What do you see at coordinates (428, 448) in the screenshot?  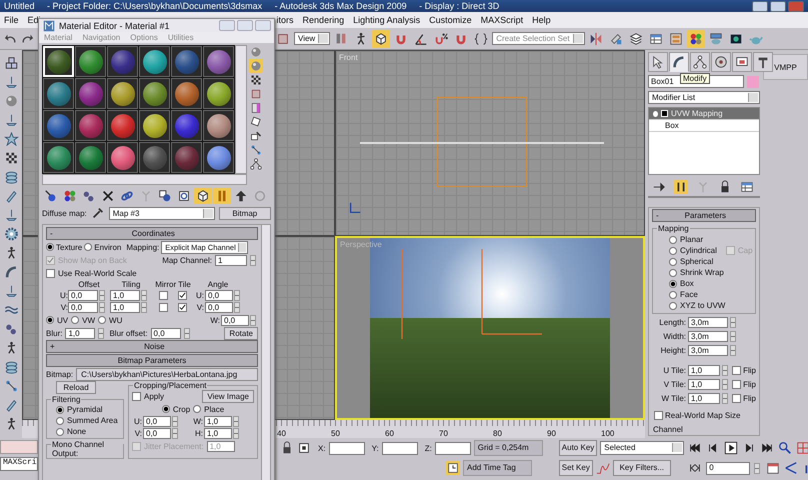 I see `coordinate-label: Z:` at bounding box center [428, 448].